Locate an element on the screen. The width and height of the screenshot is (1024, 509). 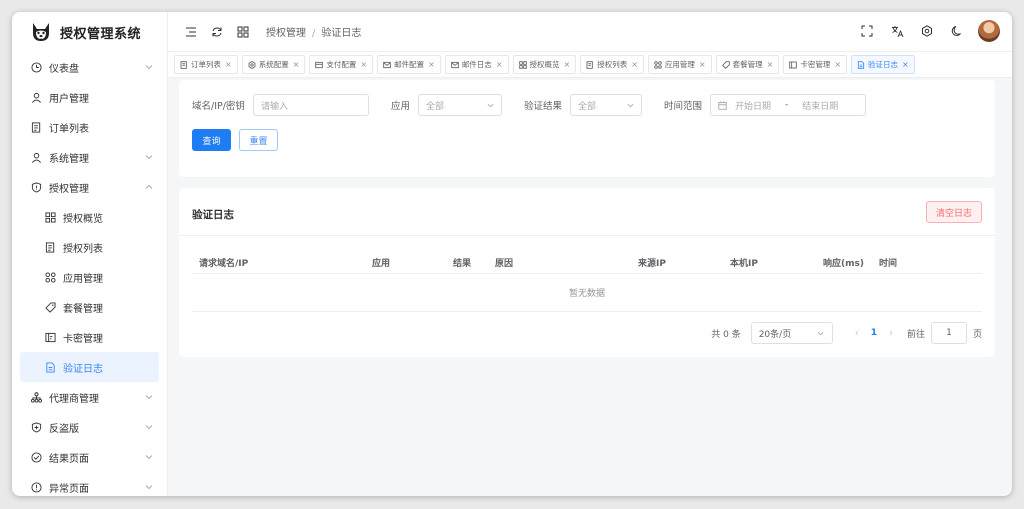
sidebar-item-agents: 代理商管理 is located at coordinates (89, 397).